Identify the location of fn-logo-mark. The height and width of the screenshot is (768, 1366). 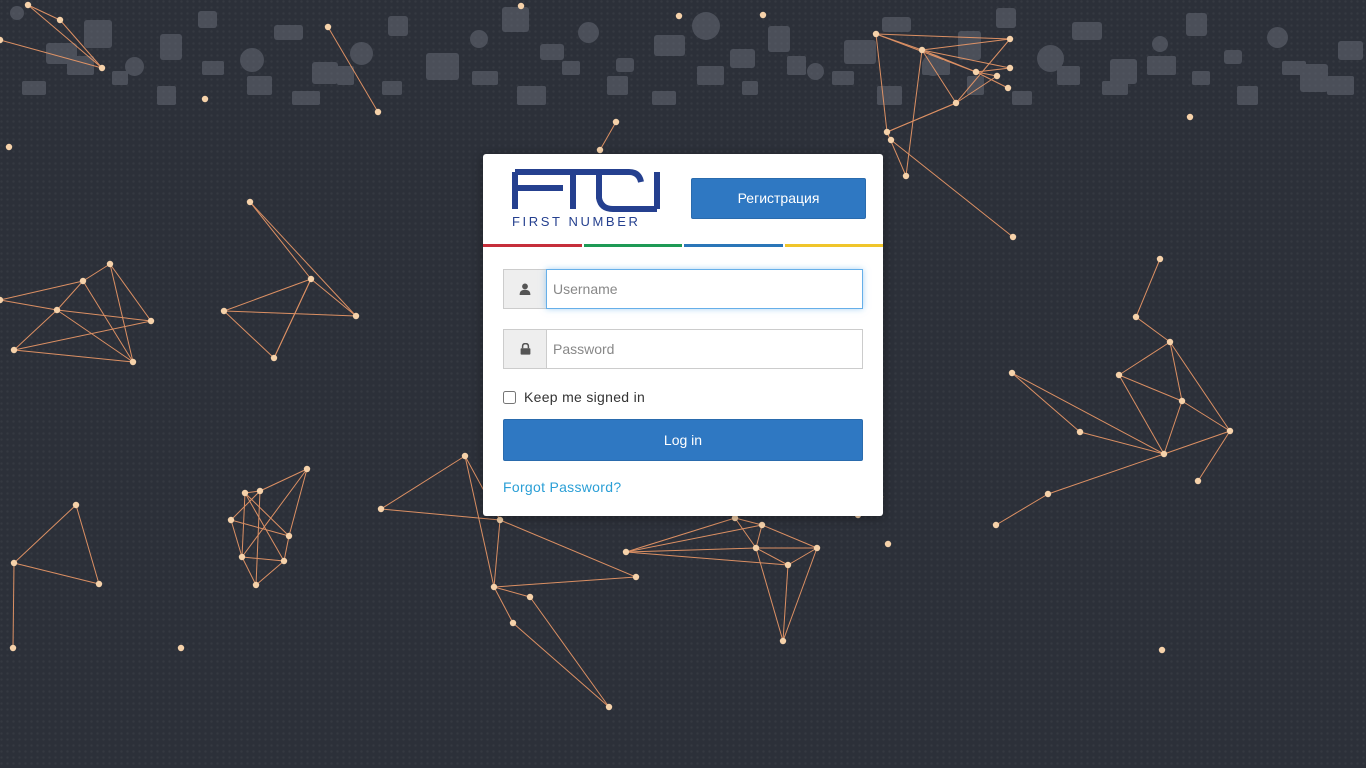
(586, 190).